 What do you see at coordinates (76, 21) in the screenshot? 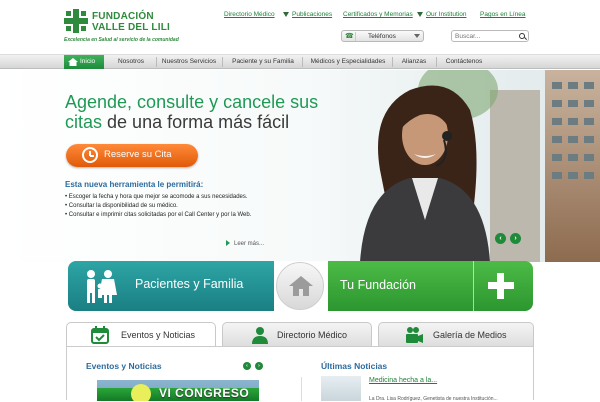
I see `cross-logo-icon` at bounding box center [76, 21].